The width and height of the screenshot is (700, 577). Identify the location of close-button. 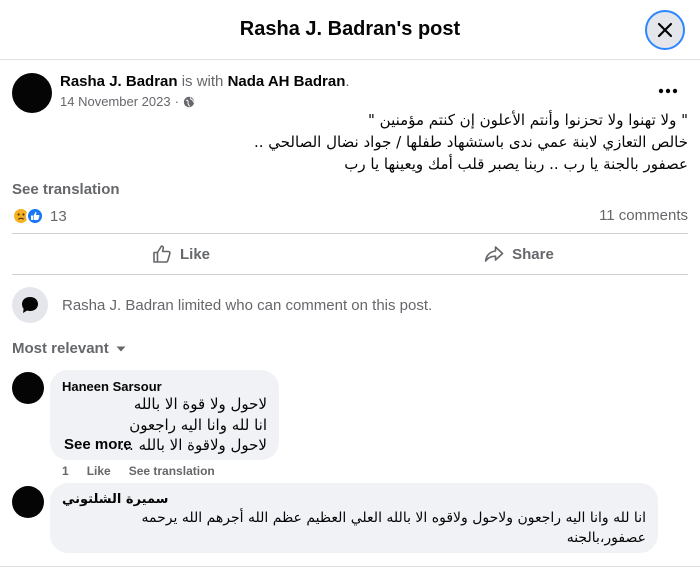
(665, 30).